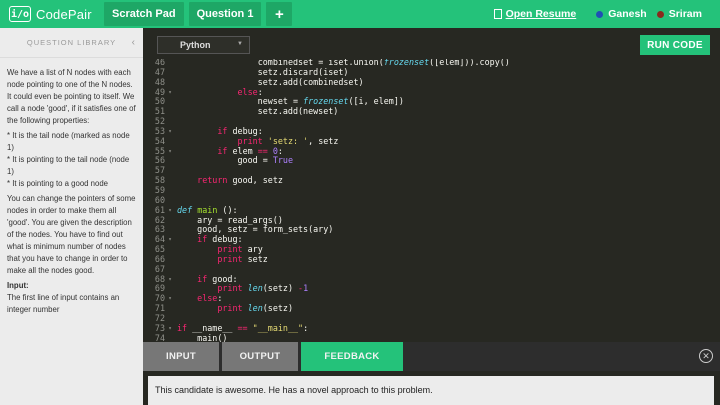 The height and width of the screenshot is (405, 720). I want to click on code-line: 56 good = True, so click(431, 161).